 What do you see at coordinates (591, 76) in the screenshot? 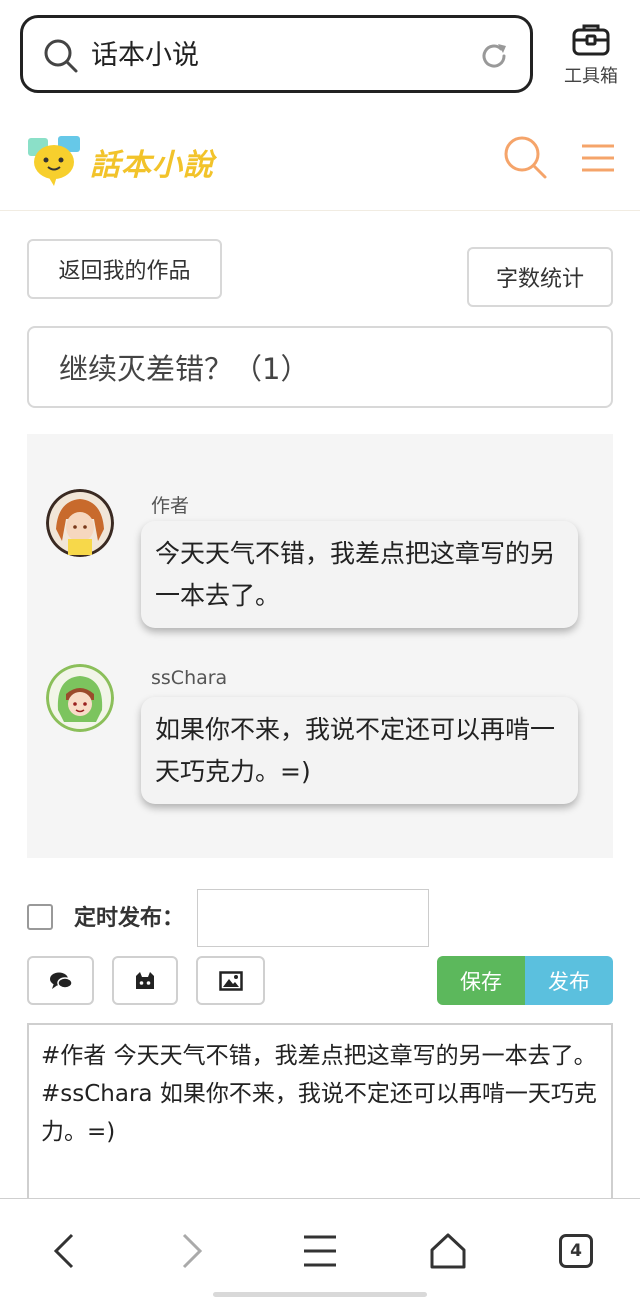
I see `toolbox-label: 工具箱` at bounding box center [591, 76].